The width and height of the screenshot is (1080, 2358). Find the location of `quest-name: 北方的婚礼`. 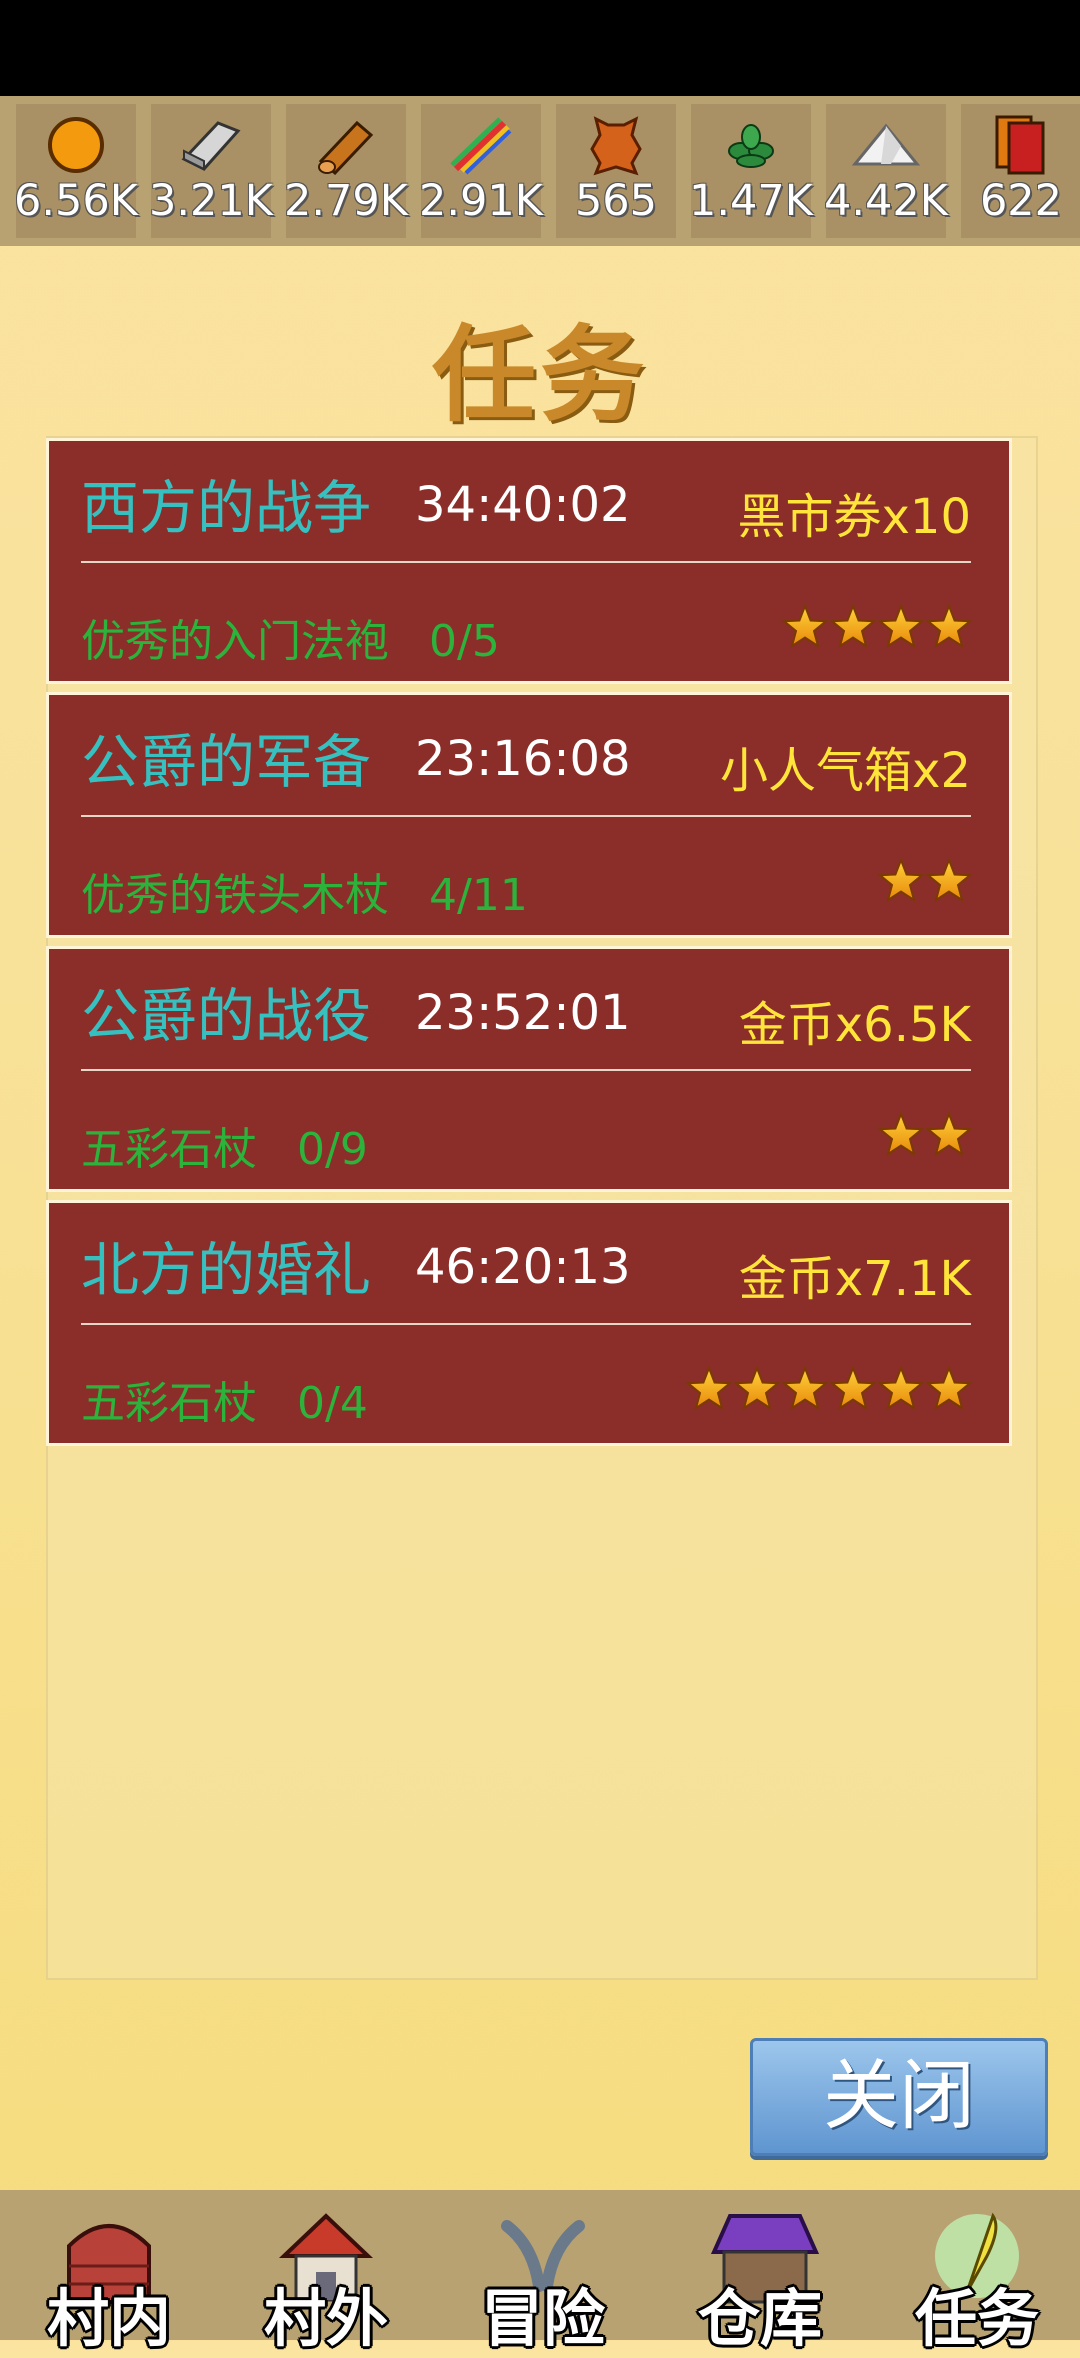

quest-name: 北方的婚礼 is located at coordinates (226, 1270).